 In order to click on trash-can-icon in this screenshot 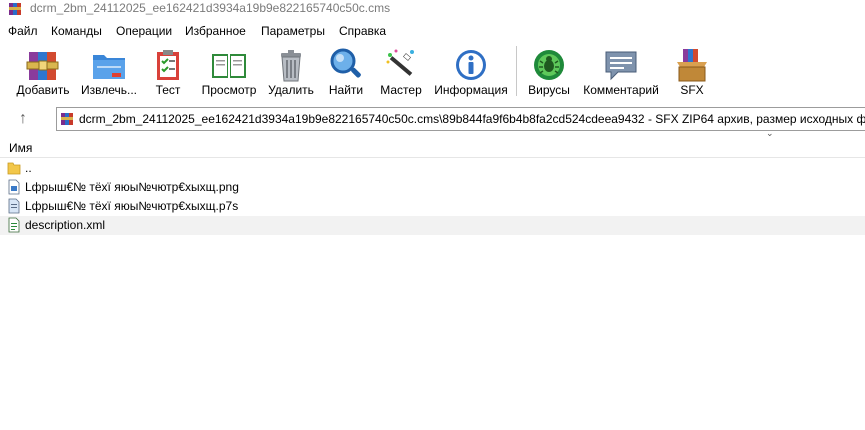, I will do `click(291, 66)`.